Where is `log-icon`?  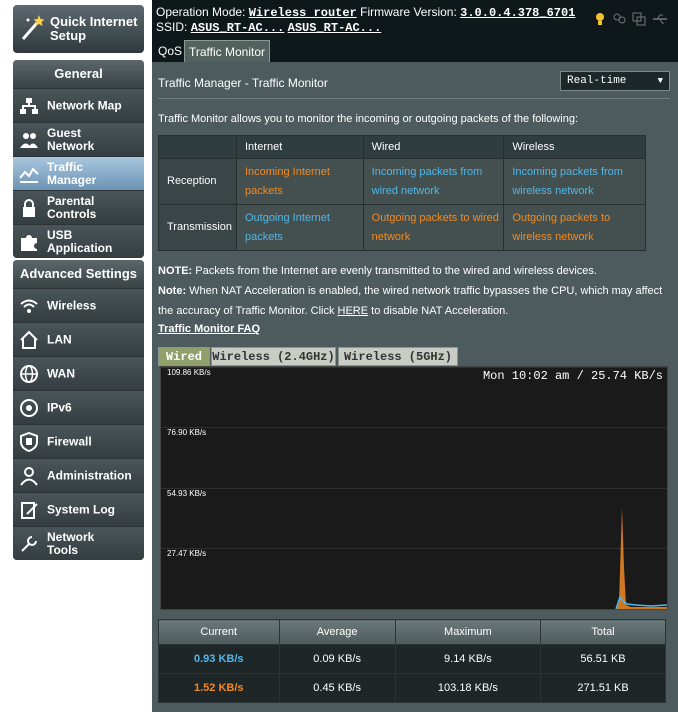
log-icon is located at coordinates (29, 510).